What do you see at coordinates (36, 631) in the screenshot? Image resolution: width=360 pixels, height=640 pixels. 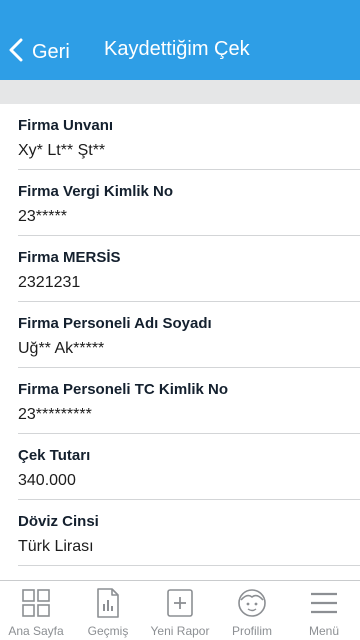 I see `tab-label: Ana Sayfa` at bounding box center [36, 631].